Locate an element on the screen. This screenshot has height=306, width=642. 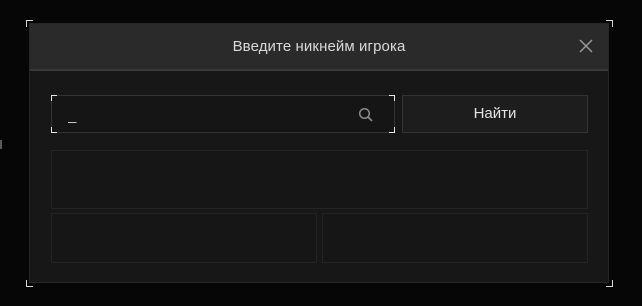
nickname-search-field is located at coordinates (223, 114).